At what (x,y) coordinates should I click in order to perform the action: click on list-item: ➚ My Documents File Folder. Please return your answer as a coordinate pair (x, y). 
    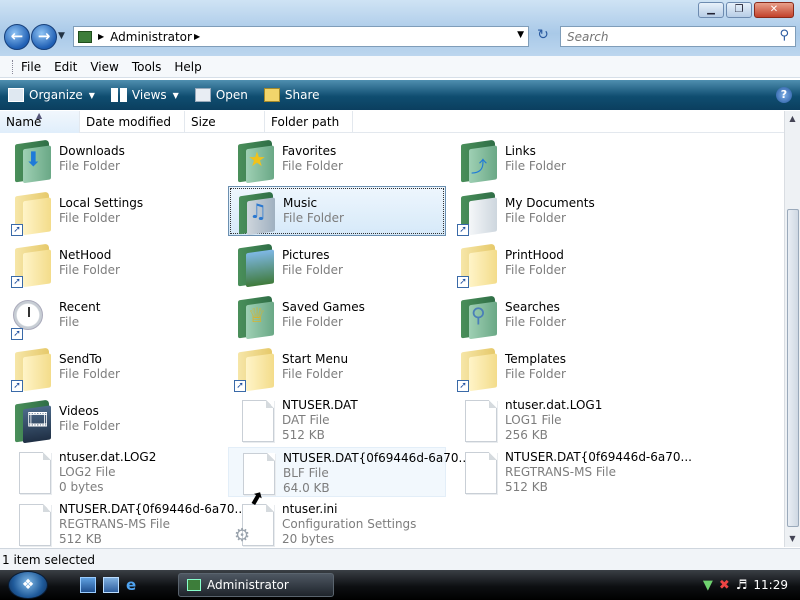
    Looking at the image, I should click on (560, 212).